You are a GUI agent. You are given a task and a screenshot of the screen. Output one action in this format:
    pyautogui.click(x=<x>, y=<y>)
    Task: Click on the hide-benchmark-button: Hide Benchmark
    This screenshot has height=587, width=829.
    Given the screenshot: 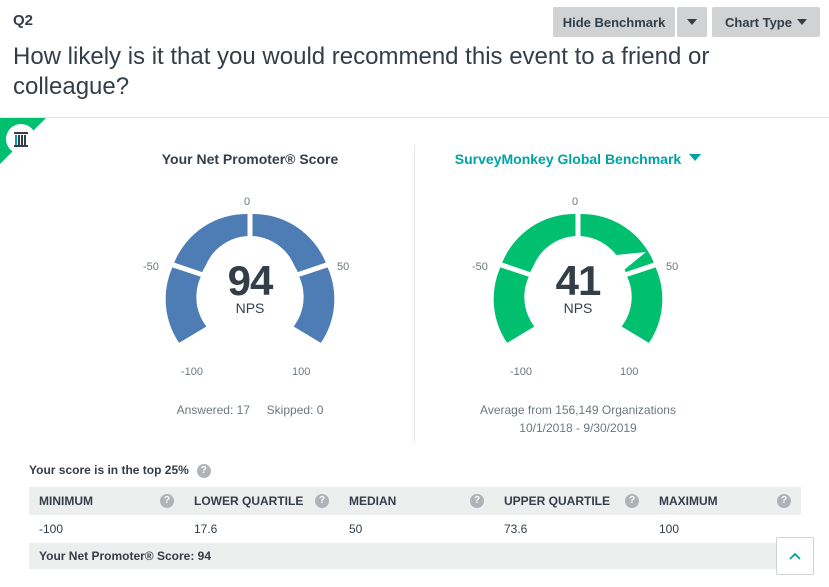 What is the action you would take?
    pyautogui.click(x=614, y=22)
    